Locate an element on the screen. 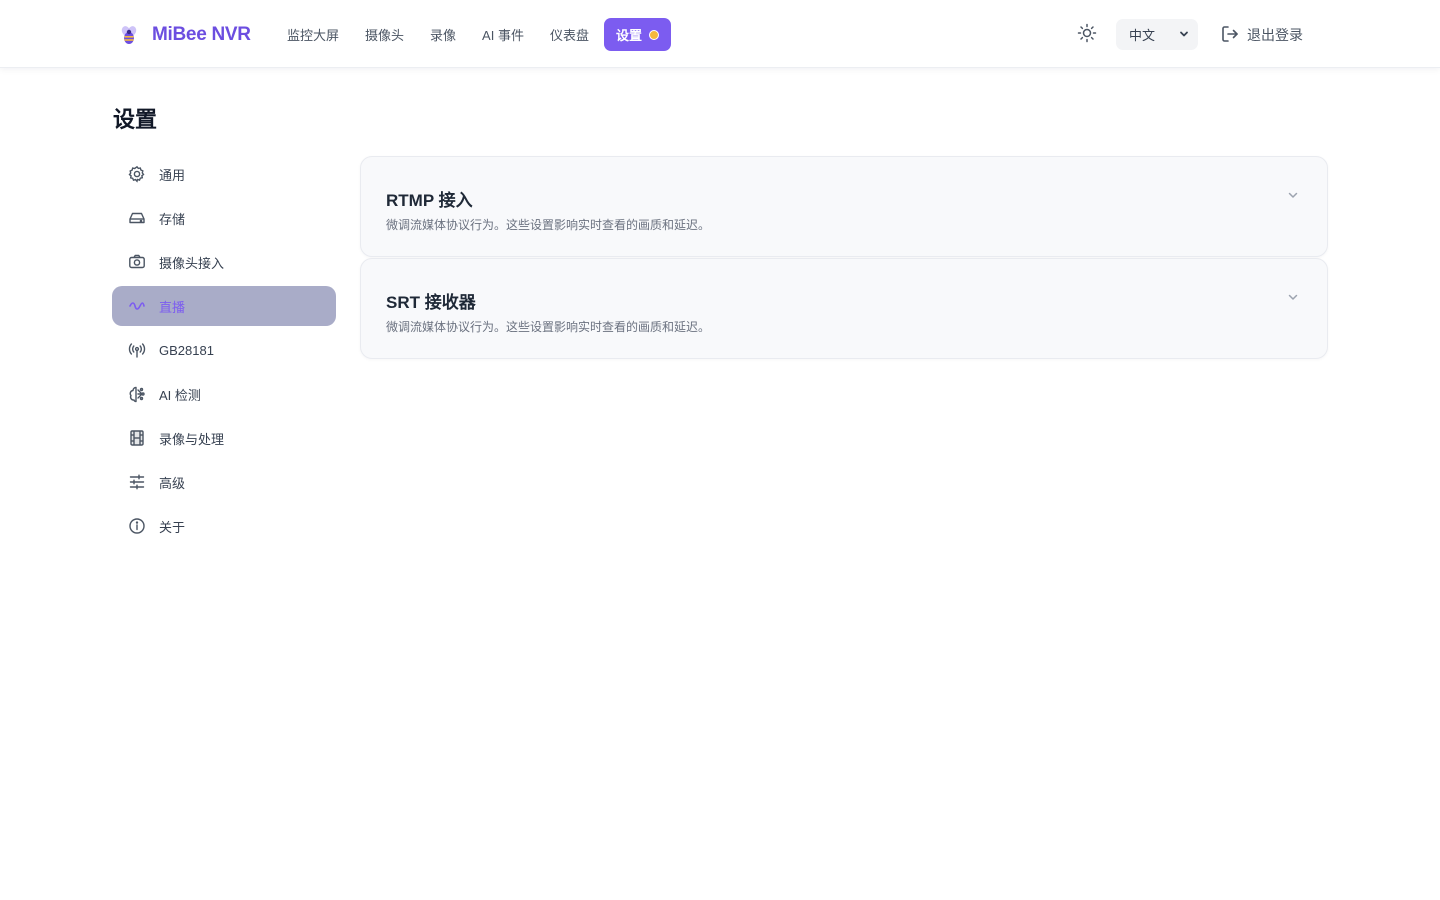  sidebar-item-storage: 存储 is located at coordinates (224, 218).